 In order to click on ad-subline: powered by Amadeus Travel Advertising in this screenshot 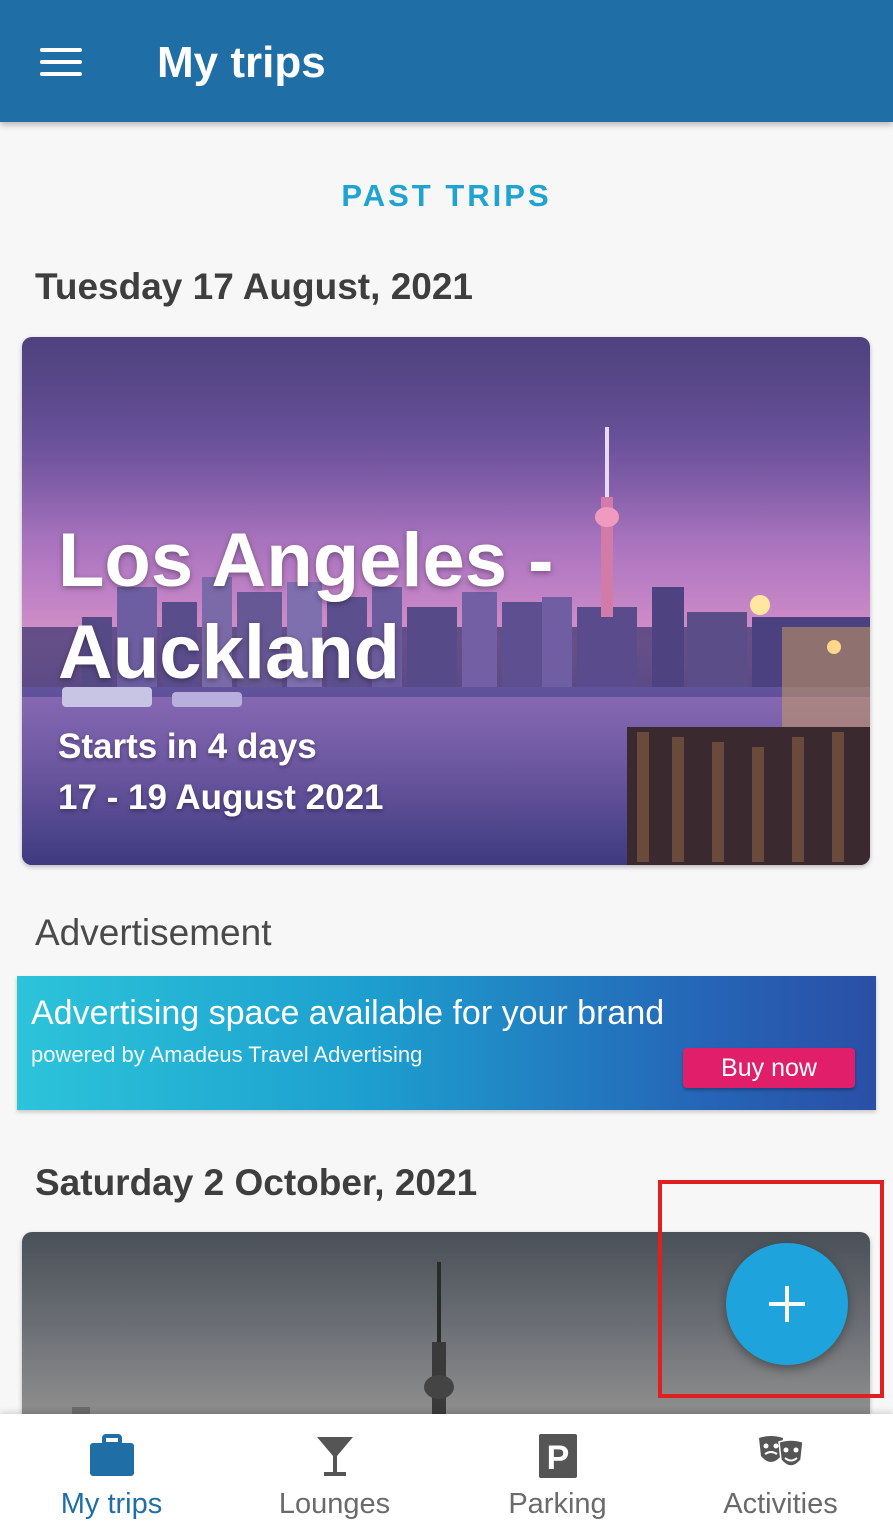, I will do `click(227, 1054)`.